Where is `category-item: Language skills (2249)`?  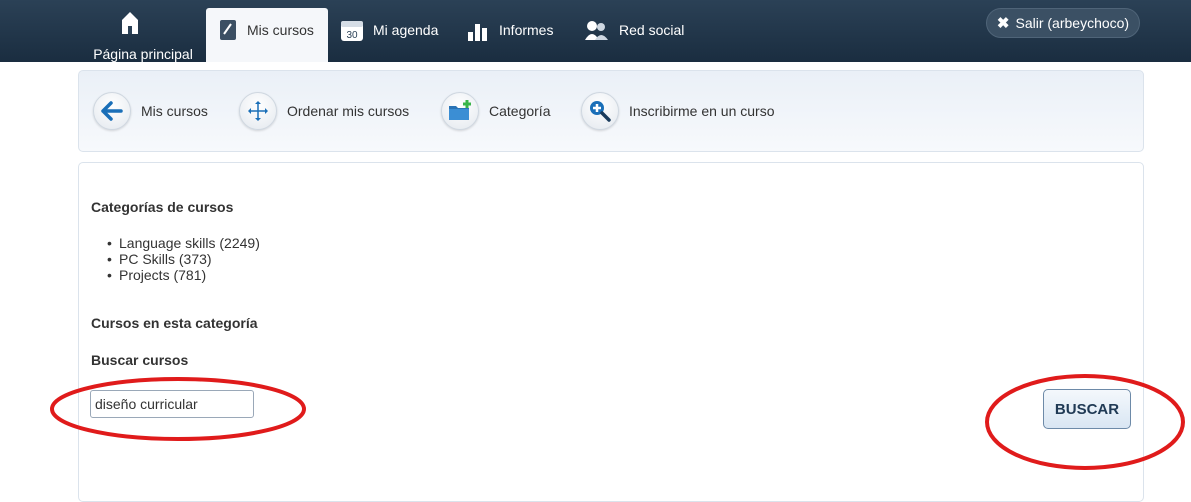
category-item: Language skills (2249) is located at coordinates (183, 243).